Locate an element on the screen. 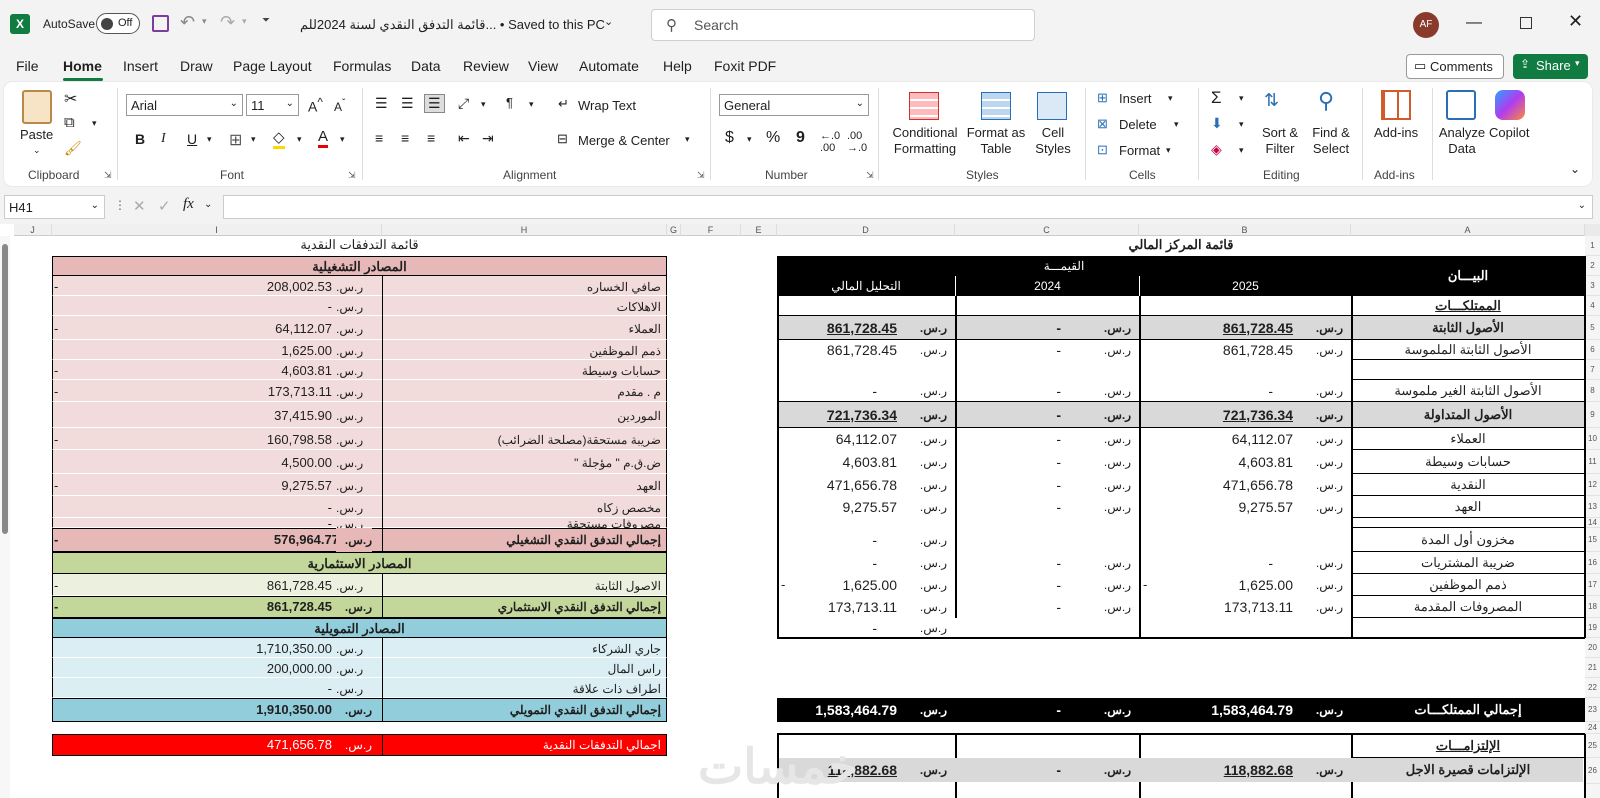  row-header-19: 19 is located at coordinates (1592, 628).